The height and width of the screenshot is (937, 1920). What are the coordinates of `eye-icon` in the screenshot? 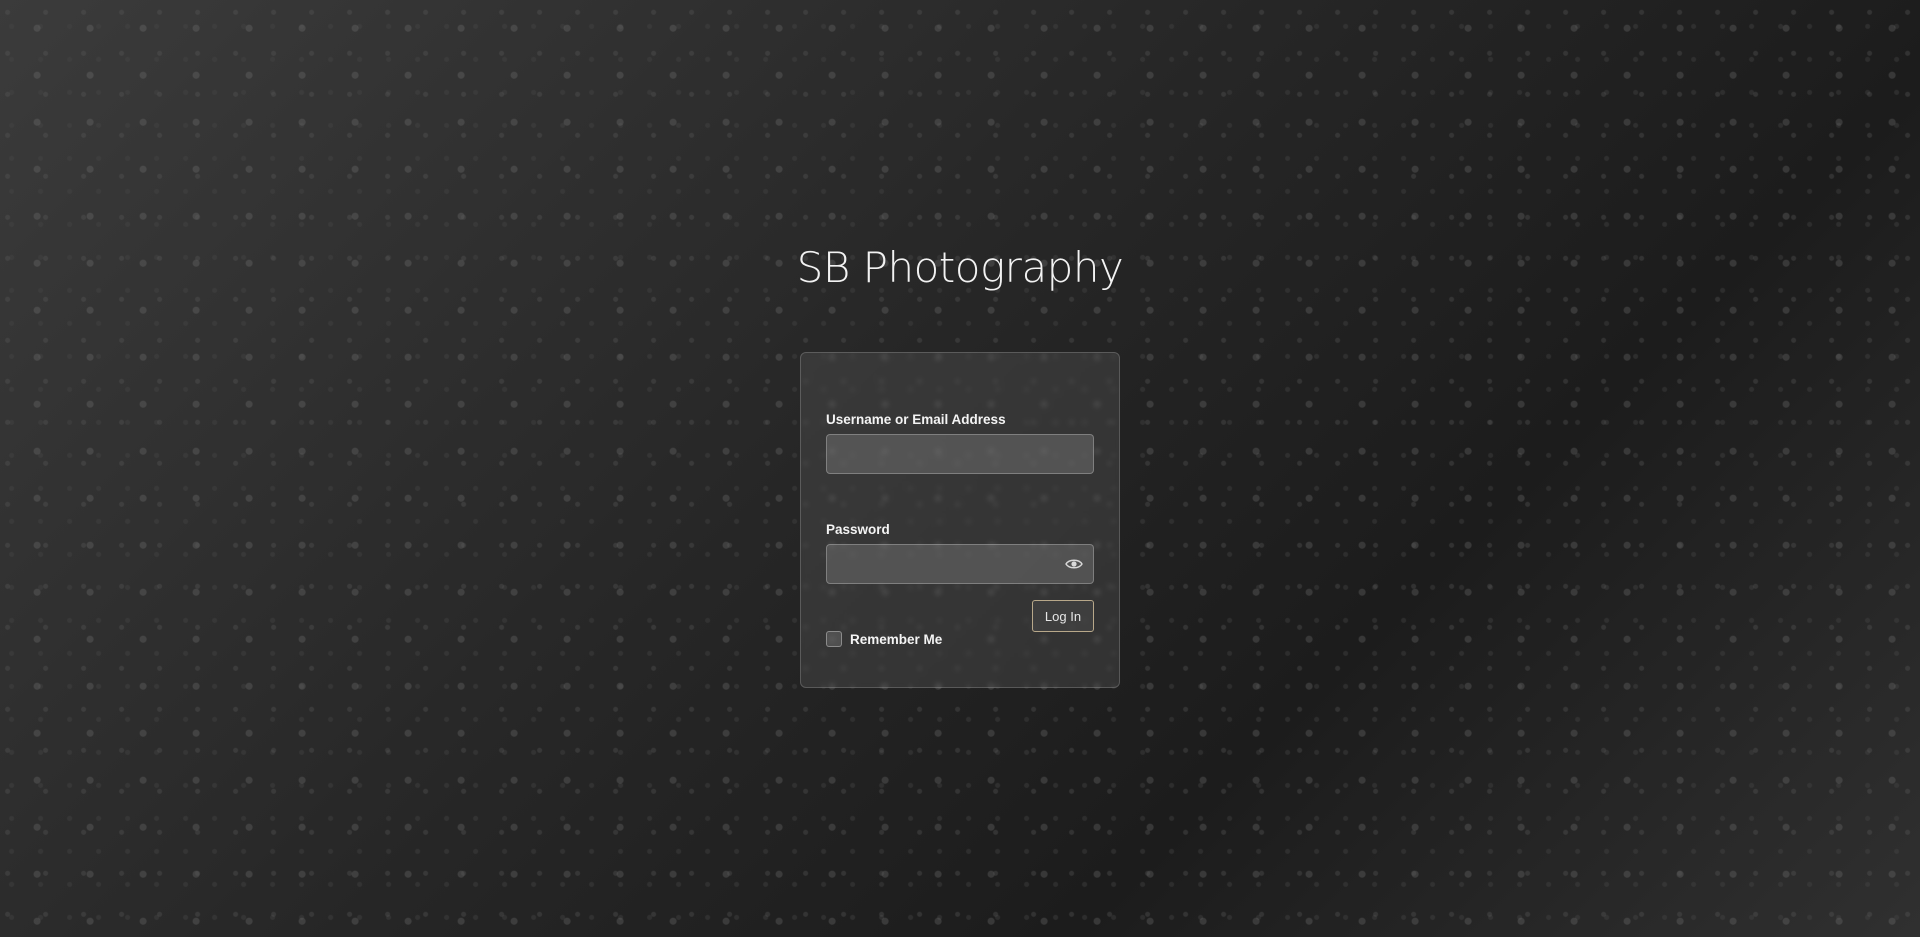 It's located at (1074, 564).